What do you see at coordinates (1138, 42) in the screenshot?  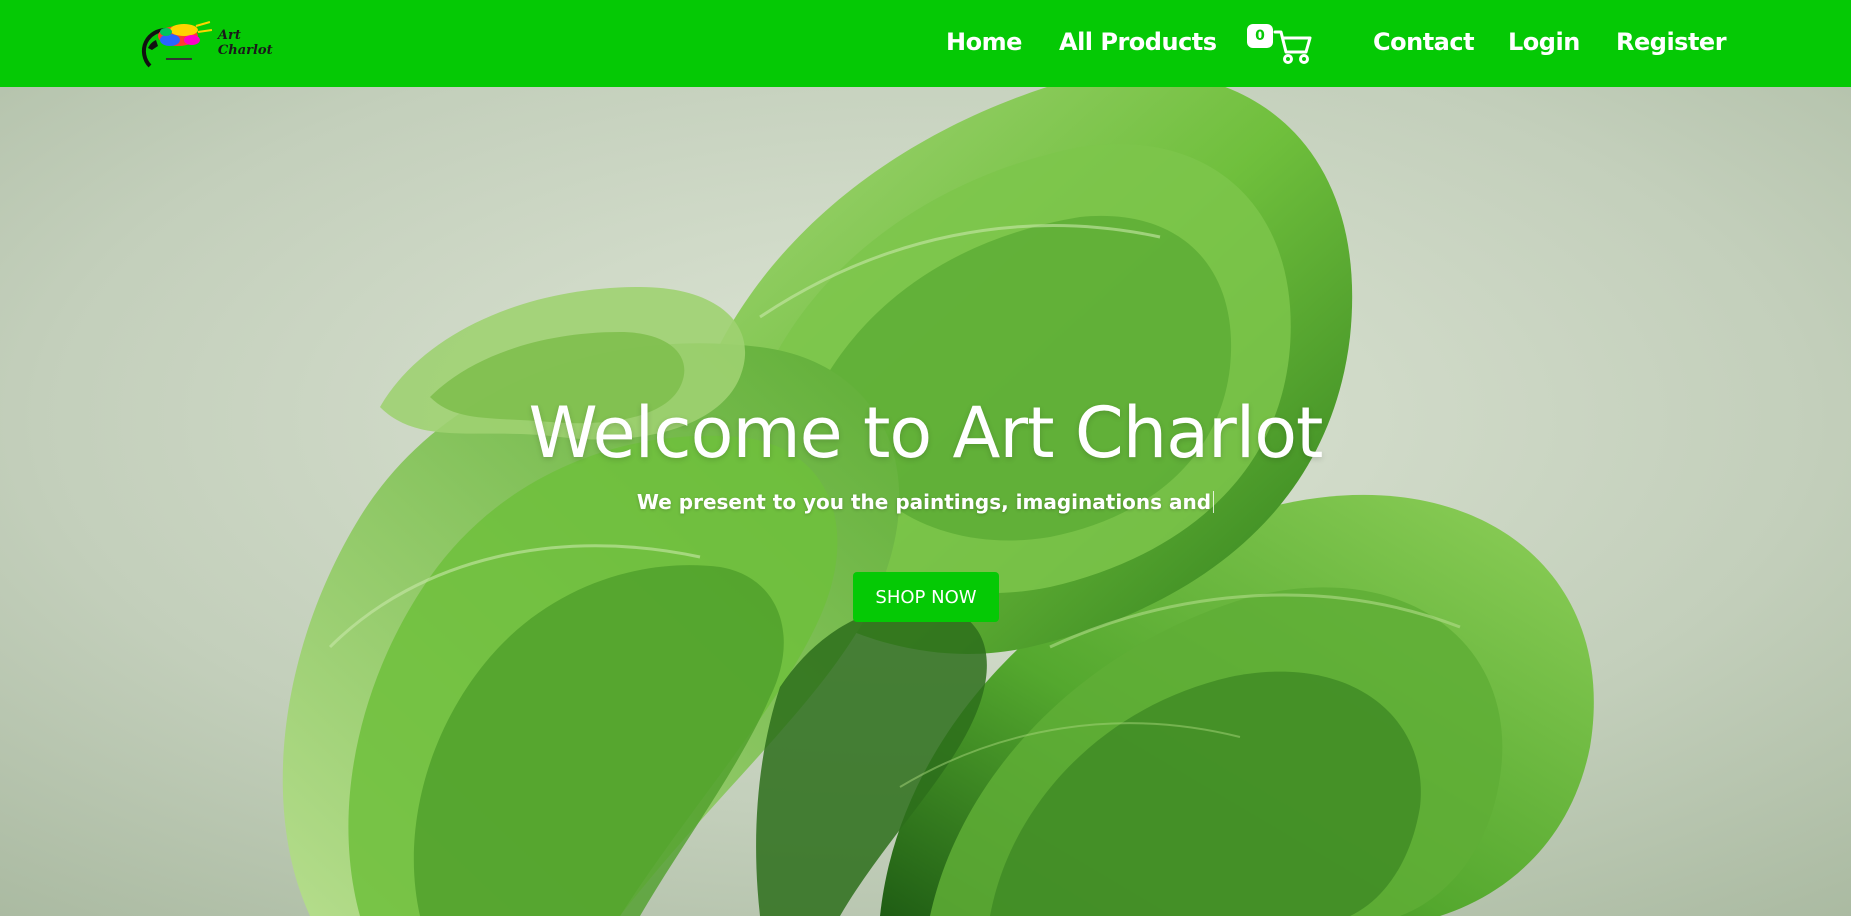 I see `nav-all-products-link: All Products` at bounding box center [1138, 42].